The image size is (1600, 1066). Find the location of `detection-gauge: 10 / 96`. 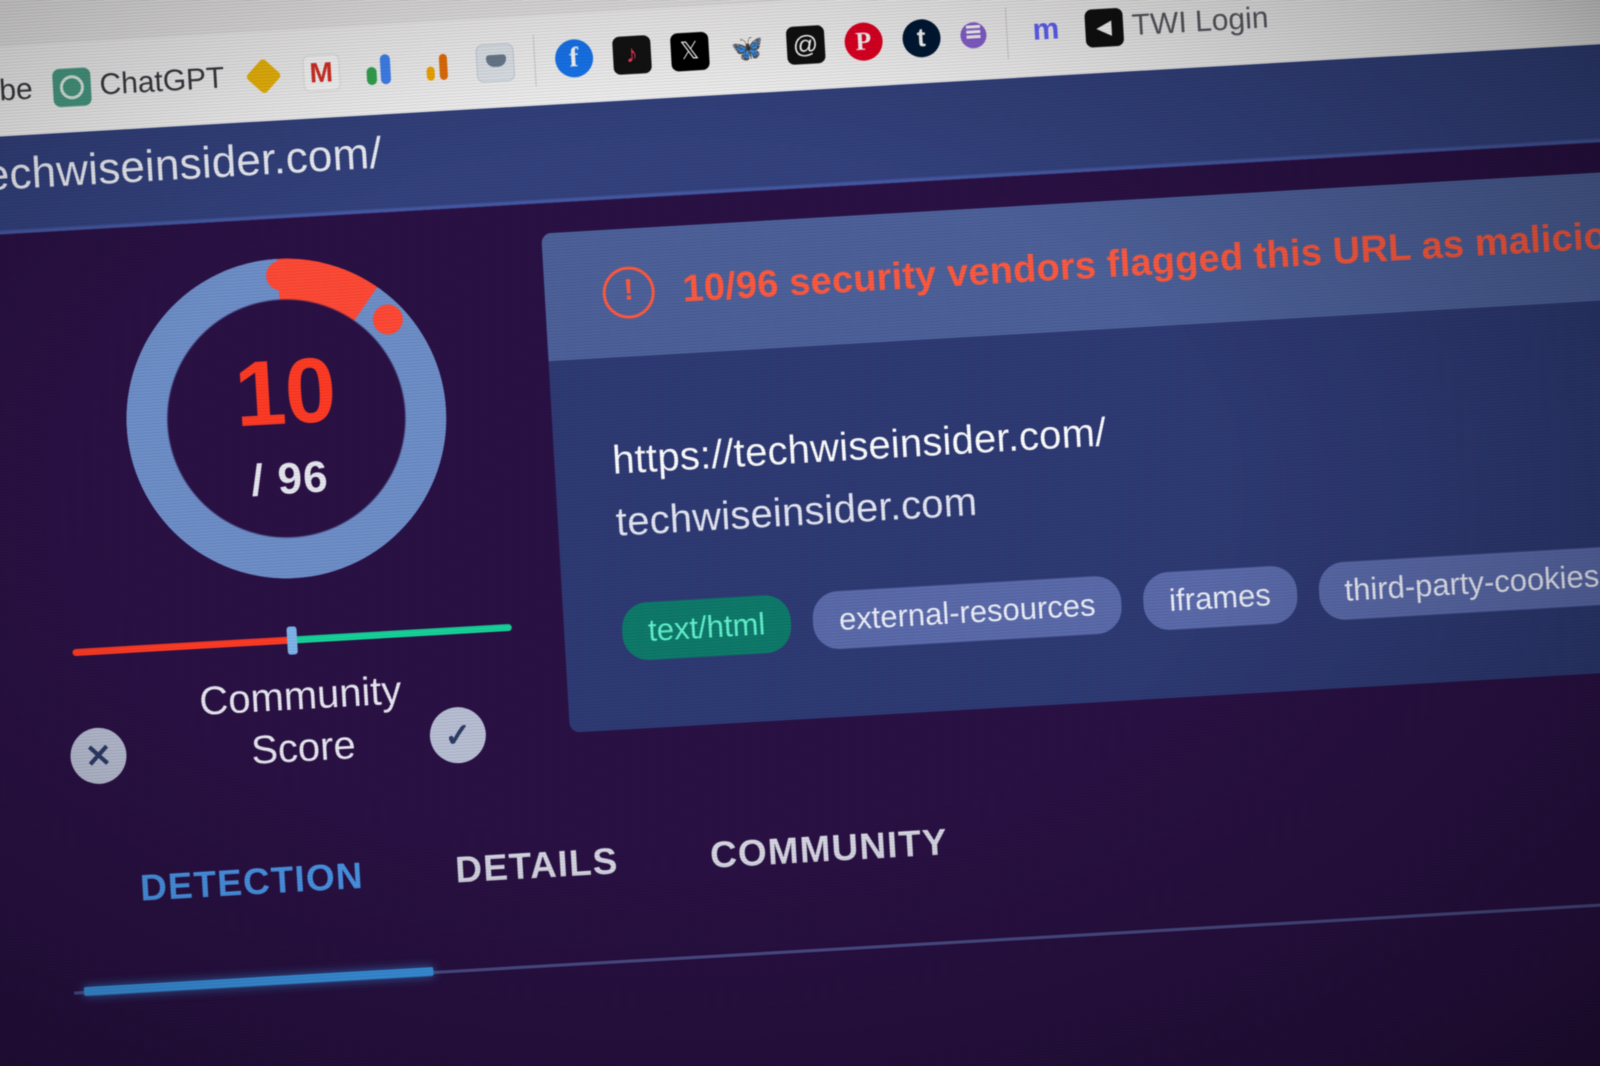

detection-gauge: 10 / 96 is located at coordinates (286, 418).